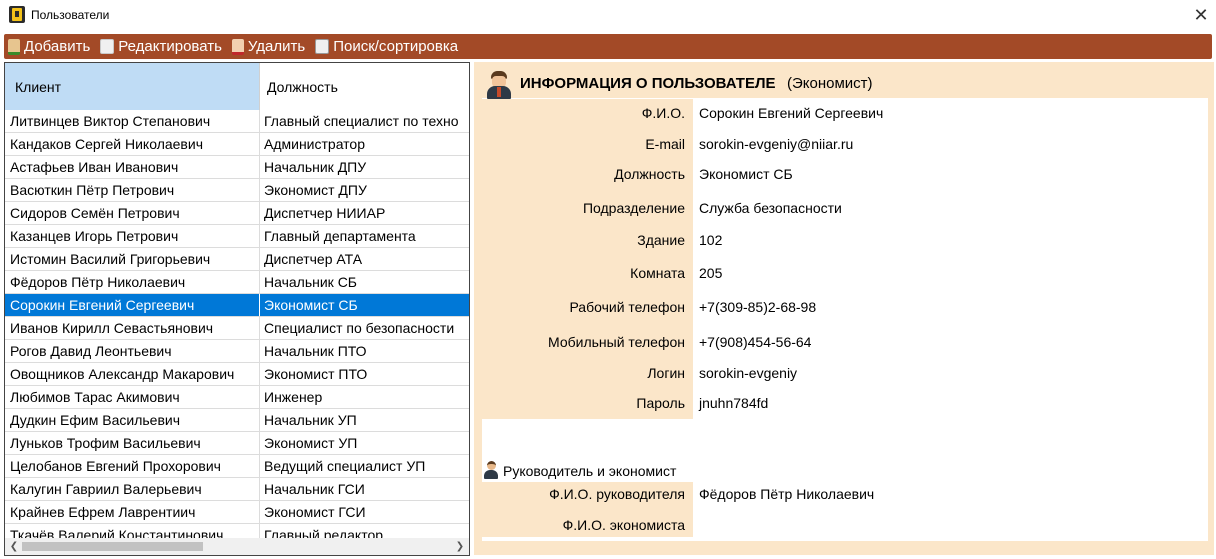 The height and width of the screenshot is (559, 1216). Describe the element at coordinates (590, 471) in the screenshot. I see `manager-section-title: Руководитель и экономист` at that location.